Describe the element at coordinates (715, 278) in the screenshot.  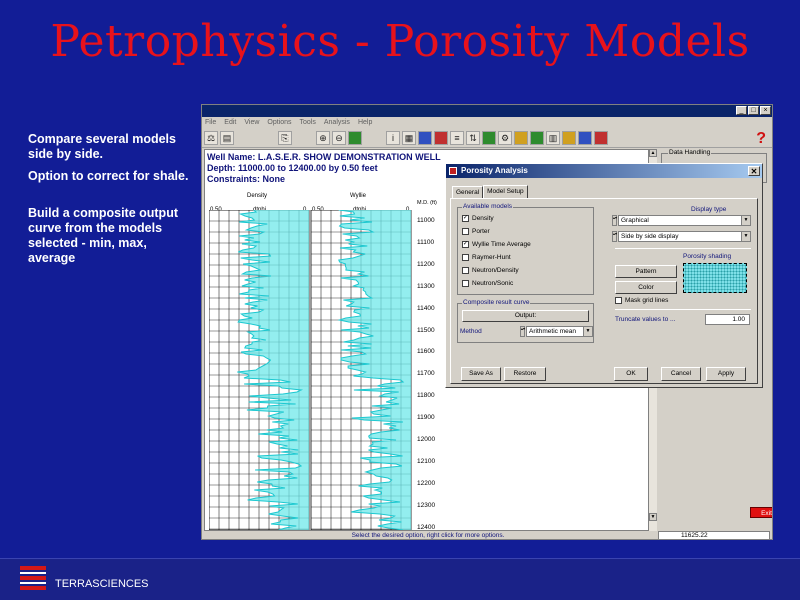
I see `shading-swatch` at that location.